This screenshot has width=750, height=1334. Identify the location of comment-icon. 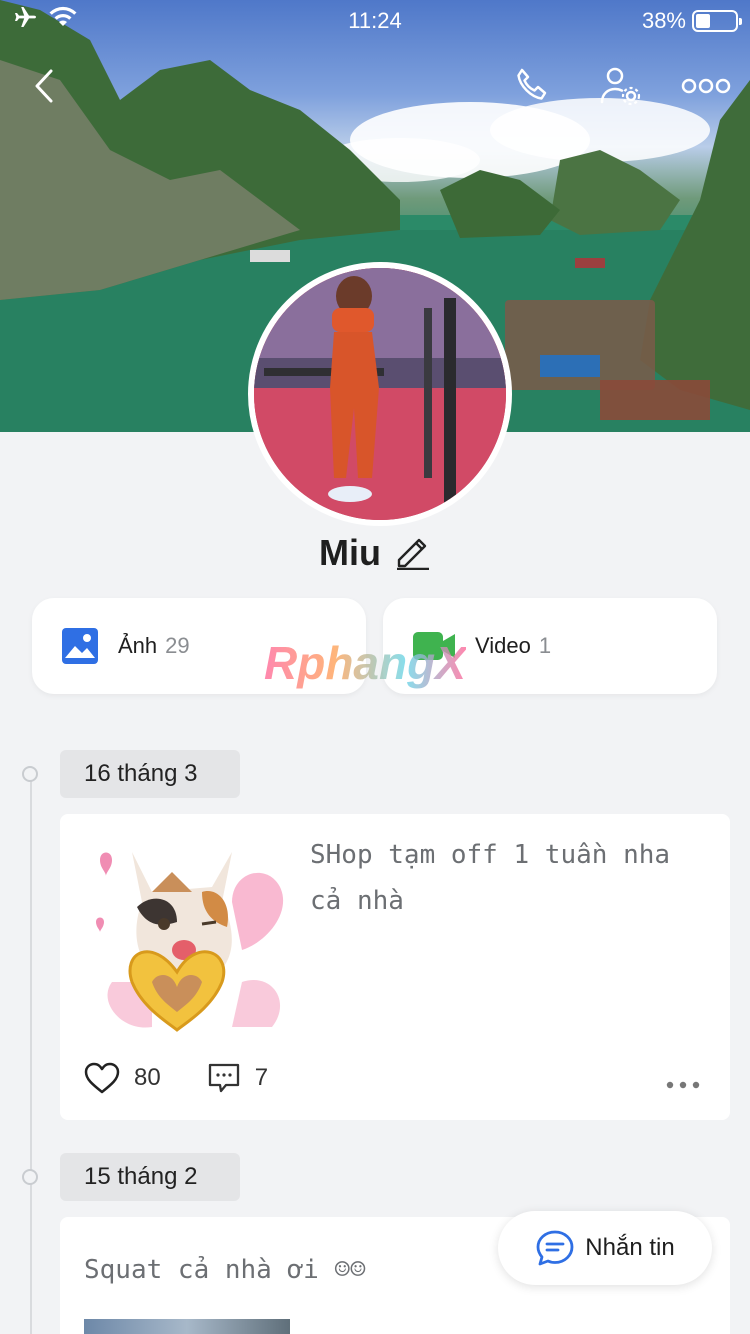
(223, 1078).